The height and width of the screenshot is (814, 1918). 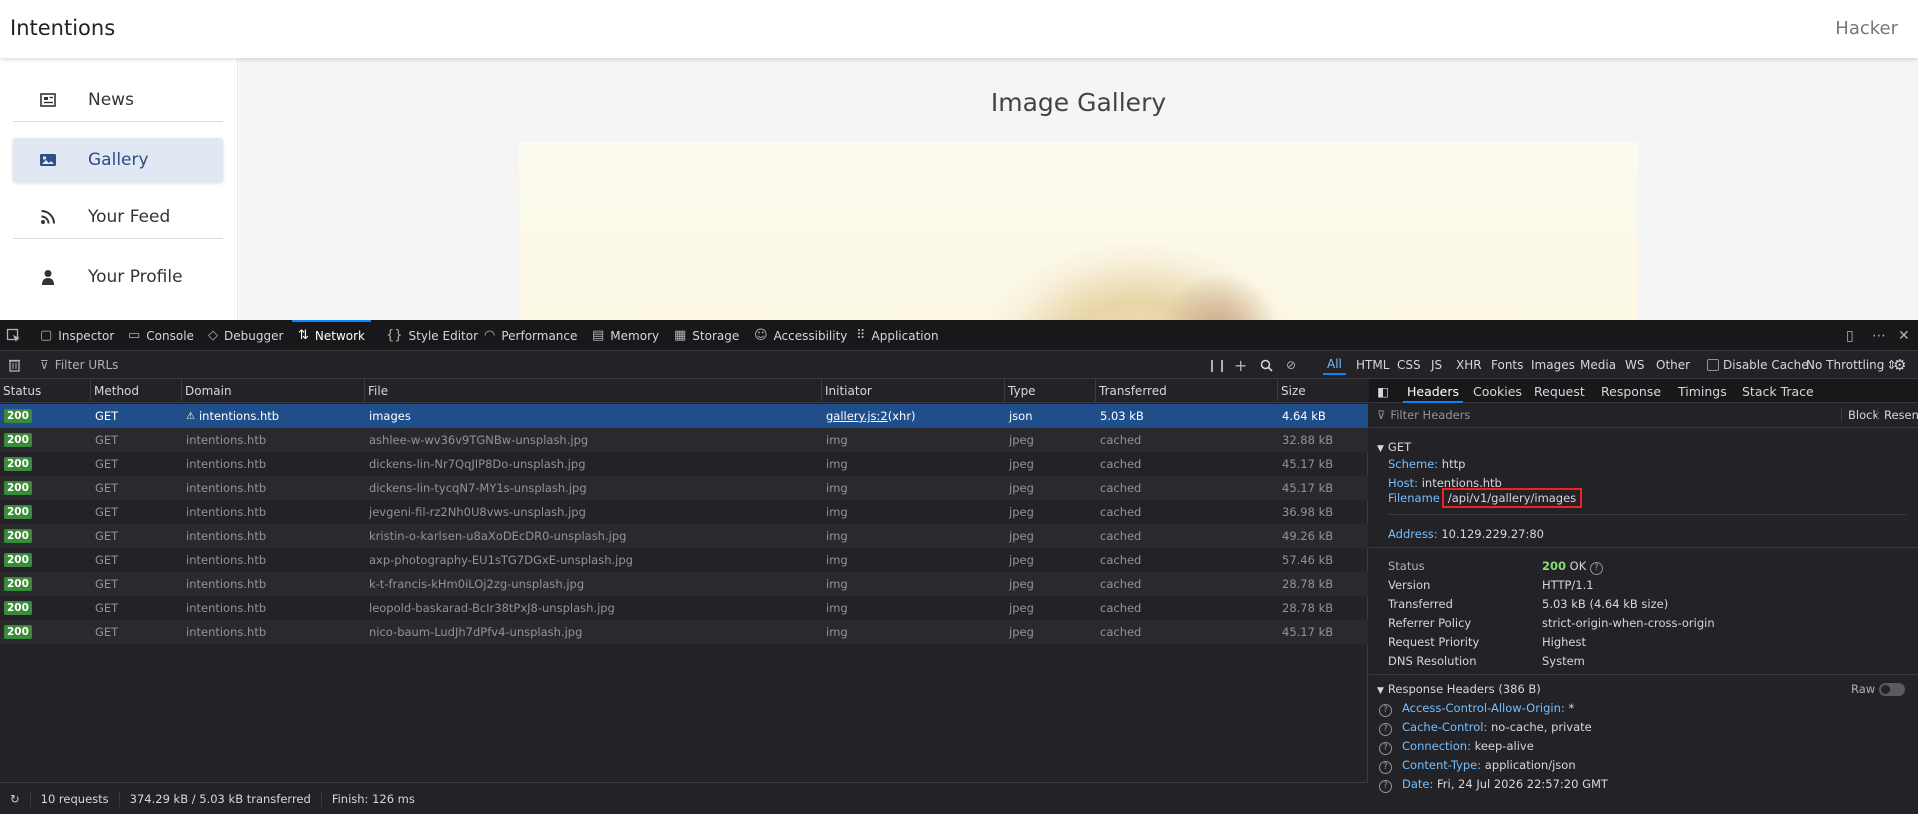 I want to click on tab-headers: Headers, so click(x=1433, y=391).